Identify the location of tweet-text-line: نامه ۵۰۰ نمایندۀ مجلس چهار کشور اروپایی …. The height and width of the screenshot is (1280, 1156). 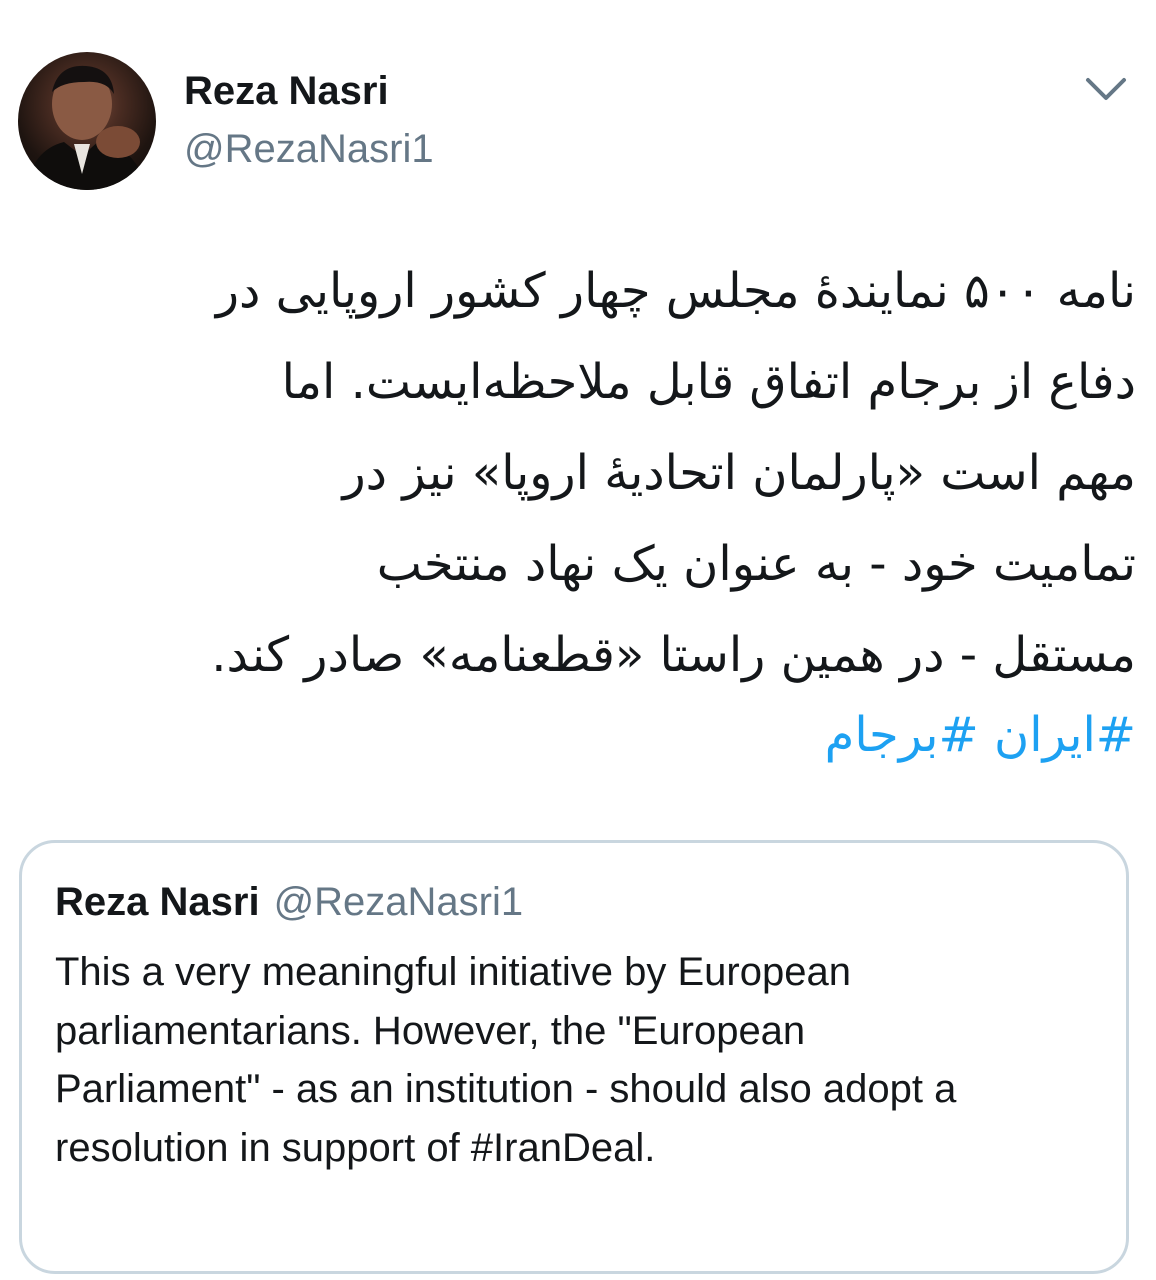
(675, 291).